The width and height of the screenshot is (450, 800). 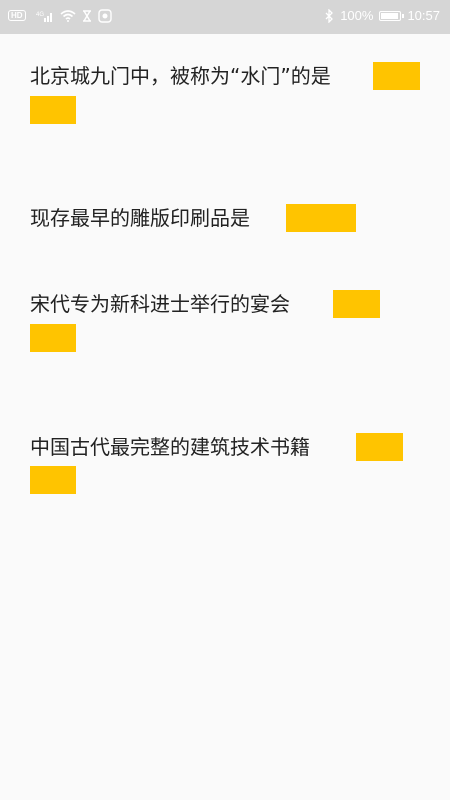 I want to click on status-left-icons: 4G, so click(x=74, y=16).